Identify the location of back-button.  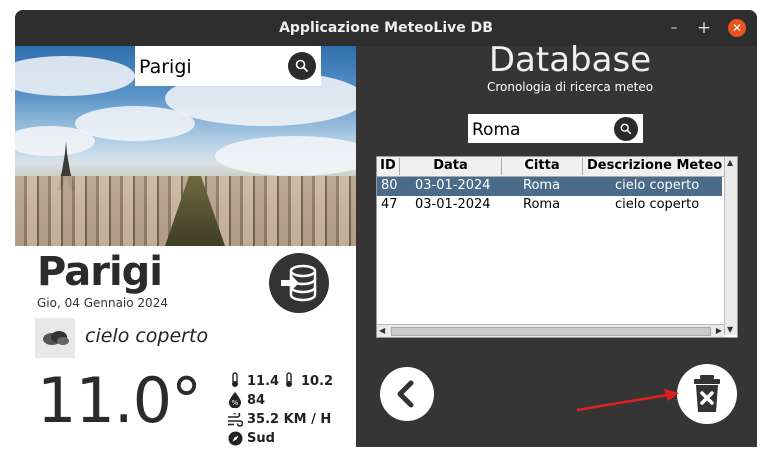
(407, 394).